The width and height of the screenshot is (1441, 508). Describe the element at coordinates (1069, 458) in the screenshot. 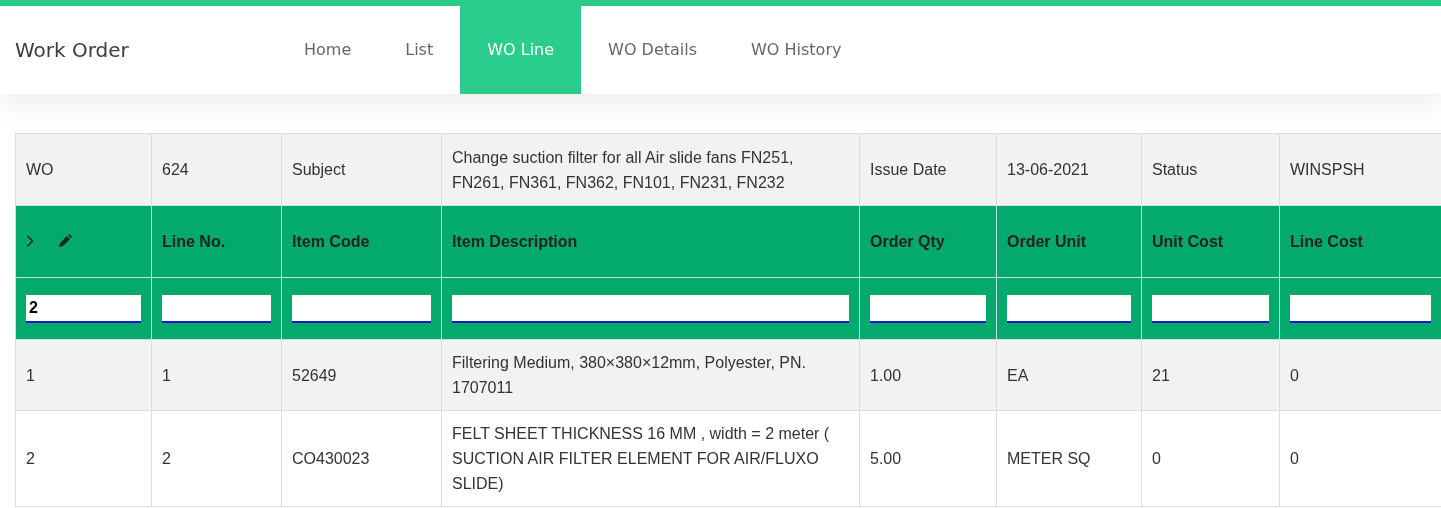

I see `table-cell: METER SQ` at that location.